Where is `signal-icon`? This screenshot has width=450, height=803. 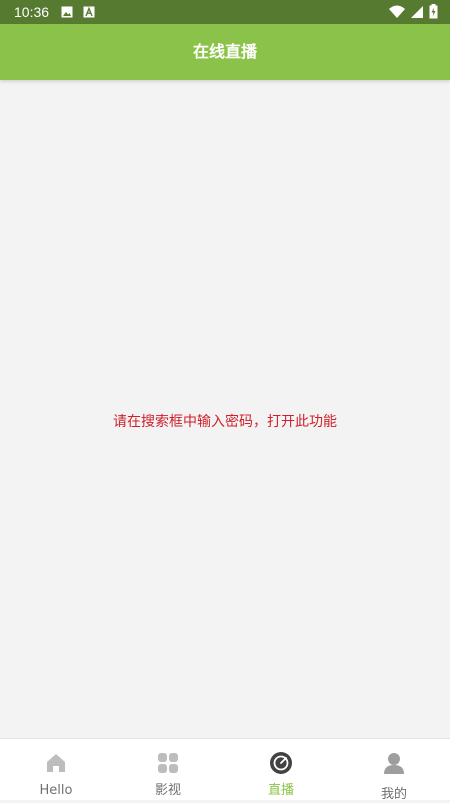 signal-icon is located at coordinates (417, 11).